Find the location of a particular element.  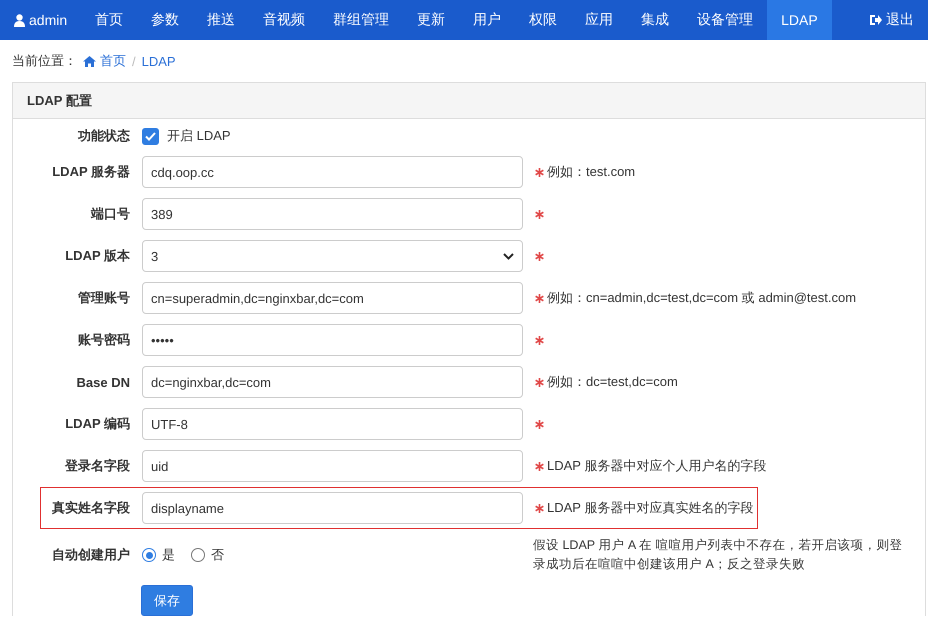

logout-link: 退出 is located at coordinates (891, 20).